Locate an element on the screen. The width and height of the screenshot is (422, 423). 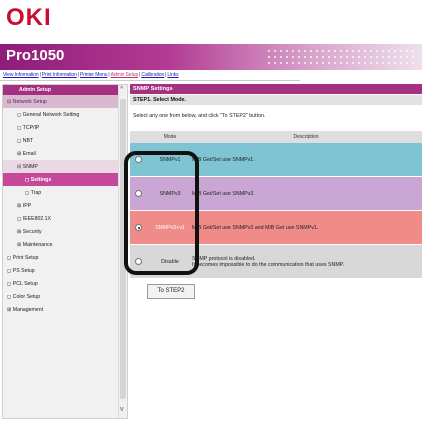
nav-link-admin-setup: Admin Setup is located at coordinates (125, 75).